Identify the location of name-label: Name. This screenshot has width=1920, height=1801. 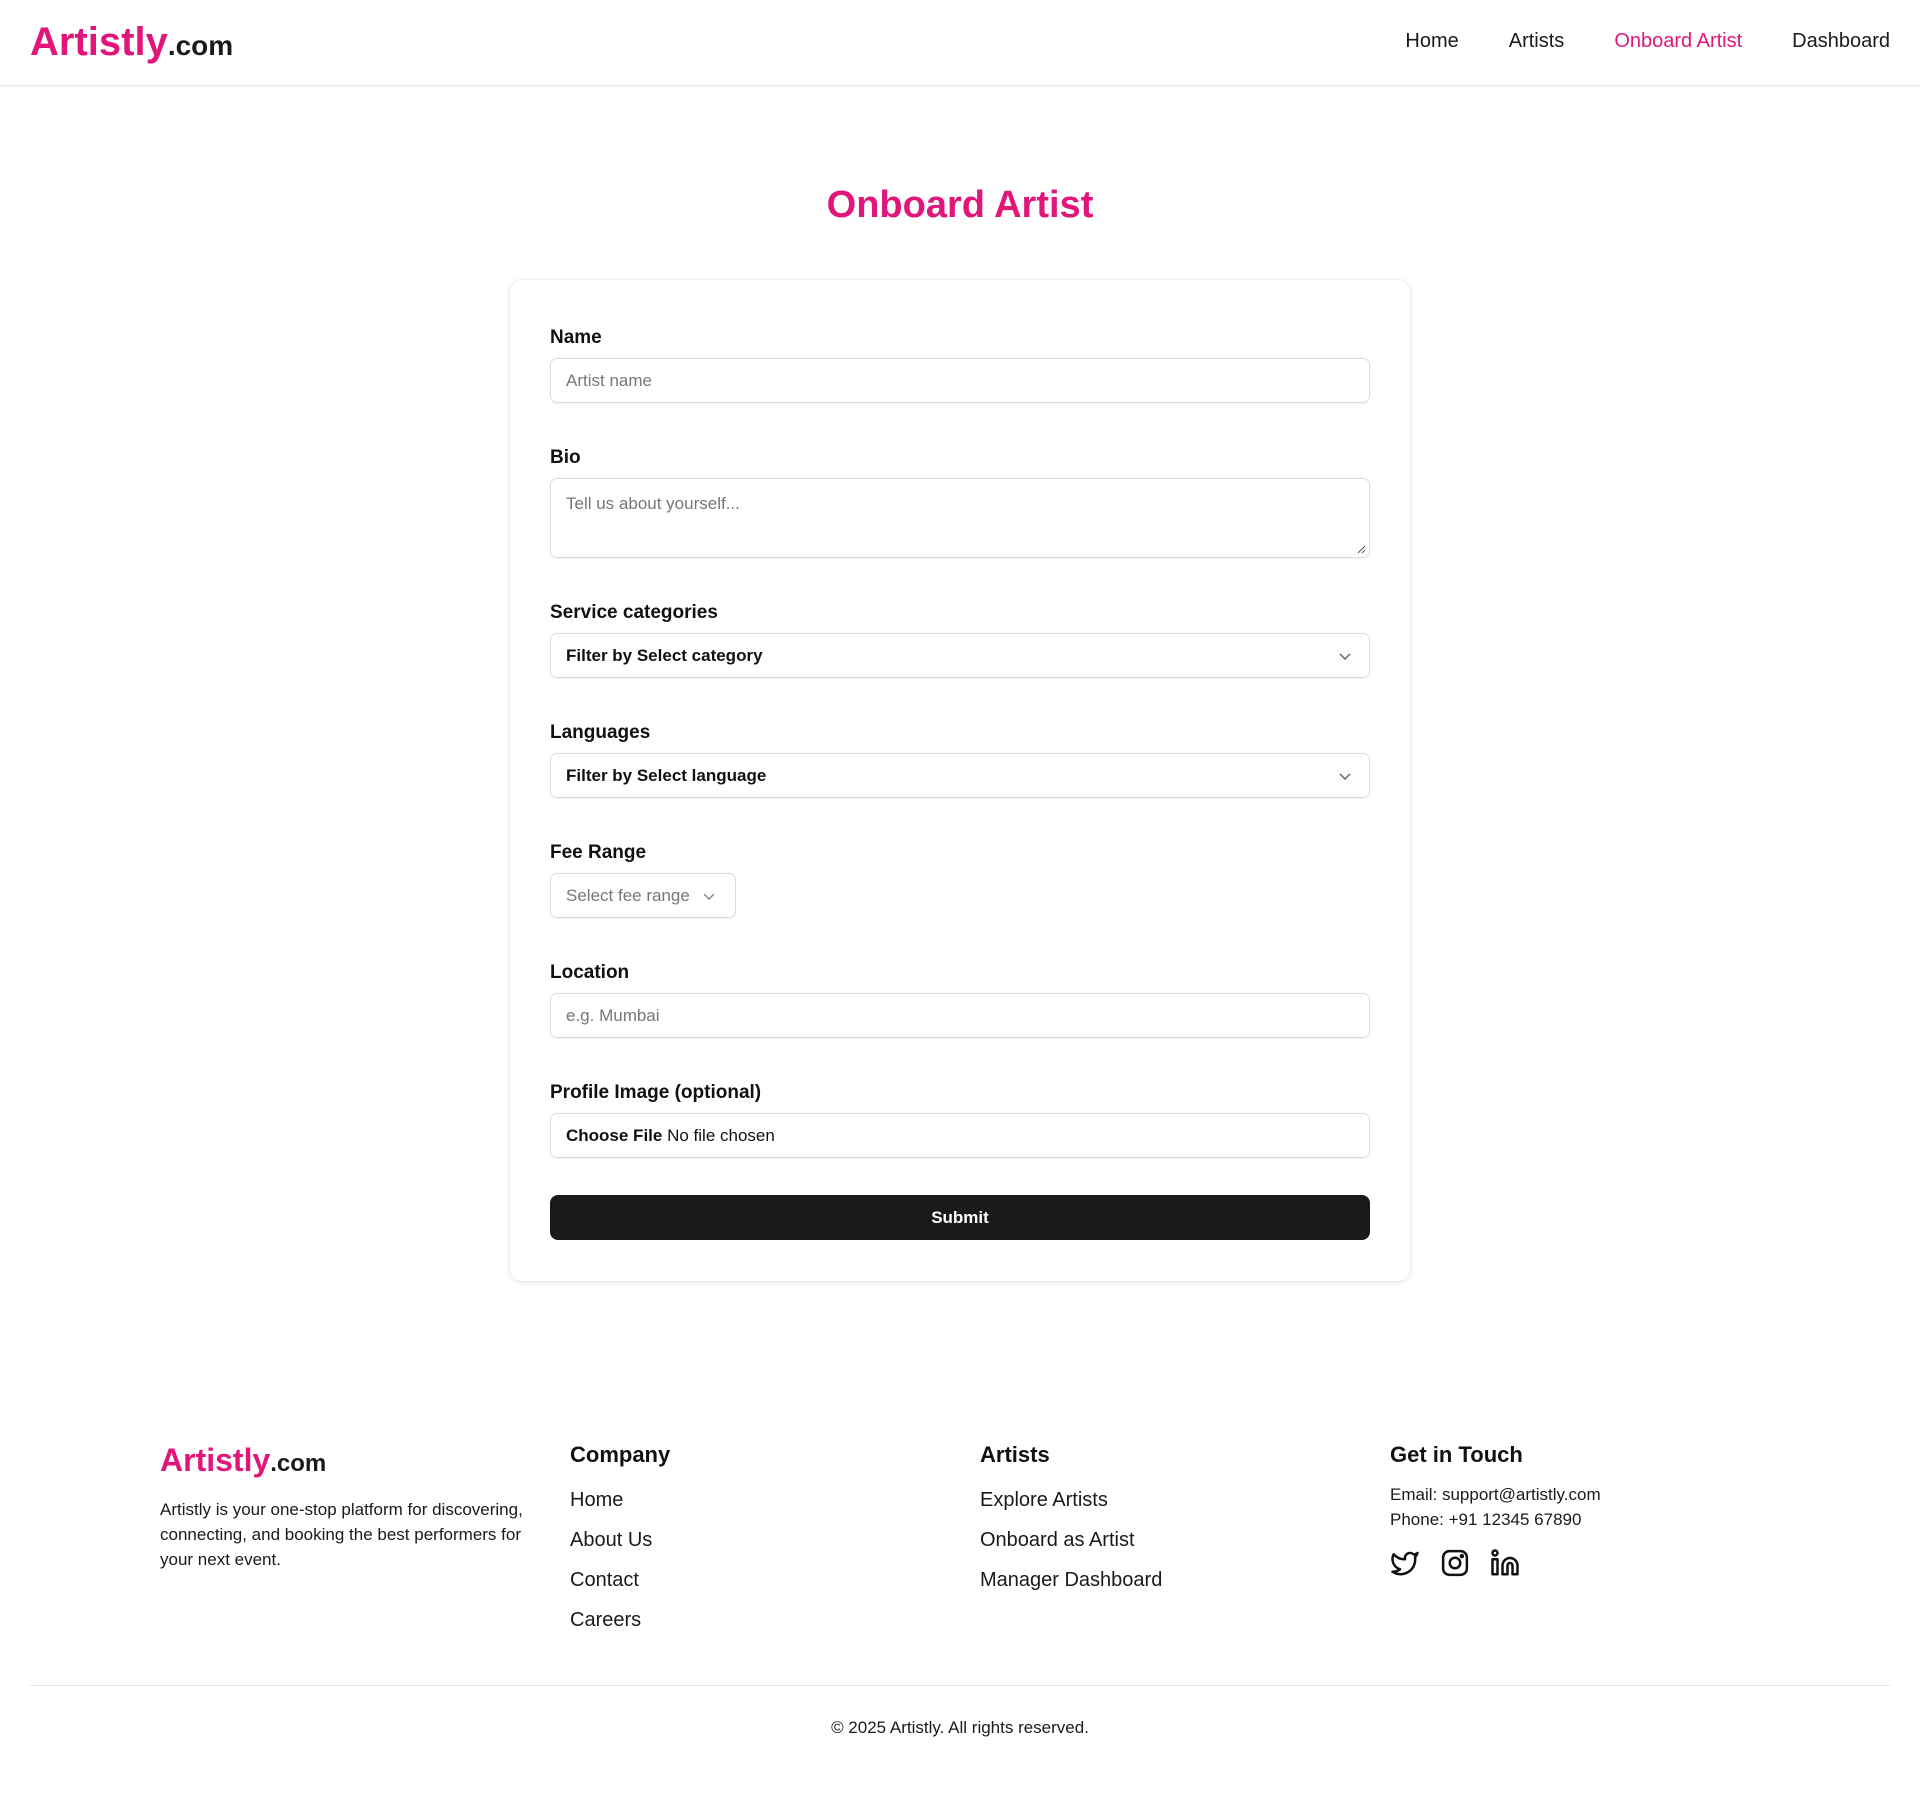
(576, 337).